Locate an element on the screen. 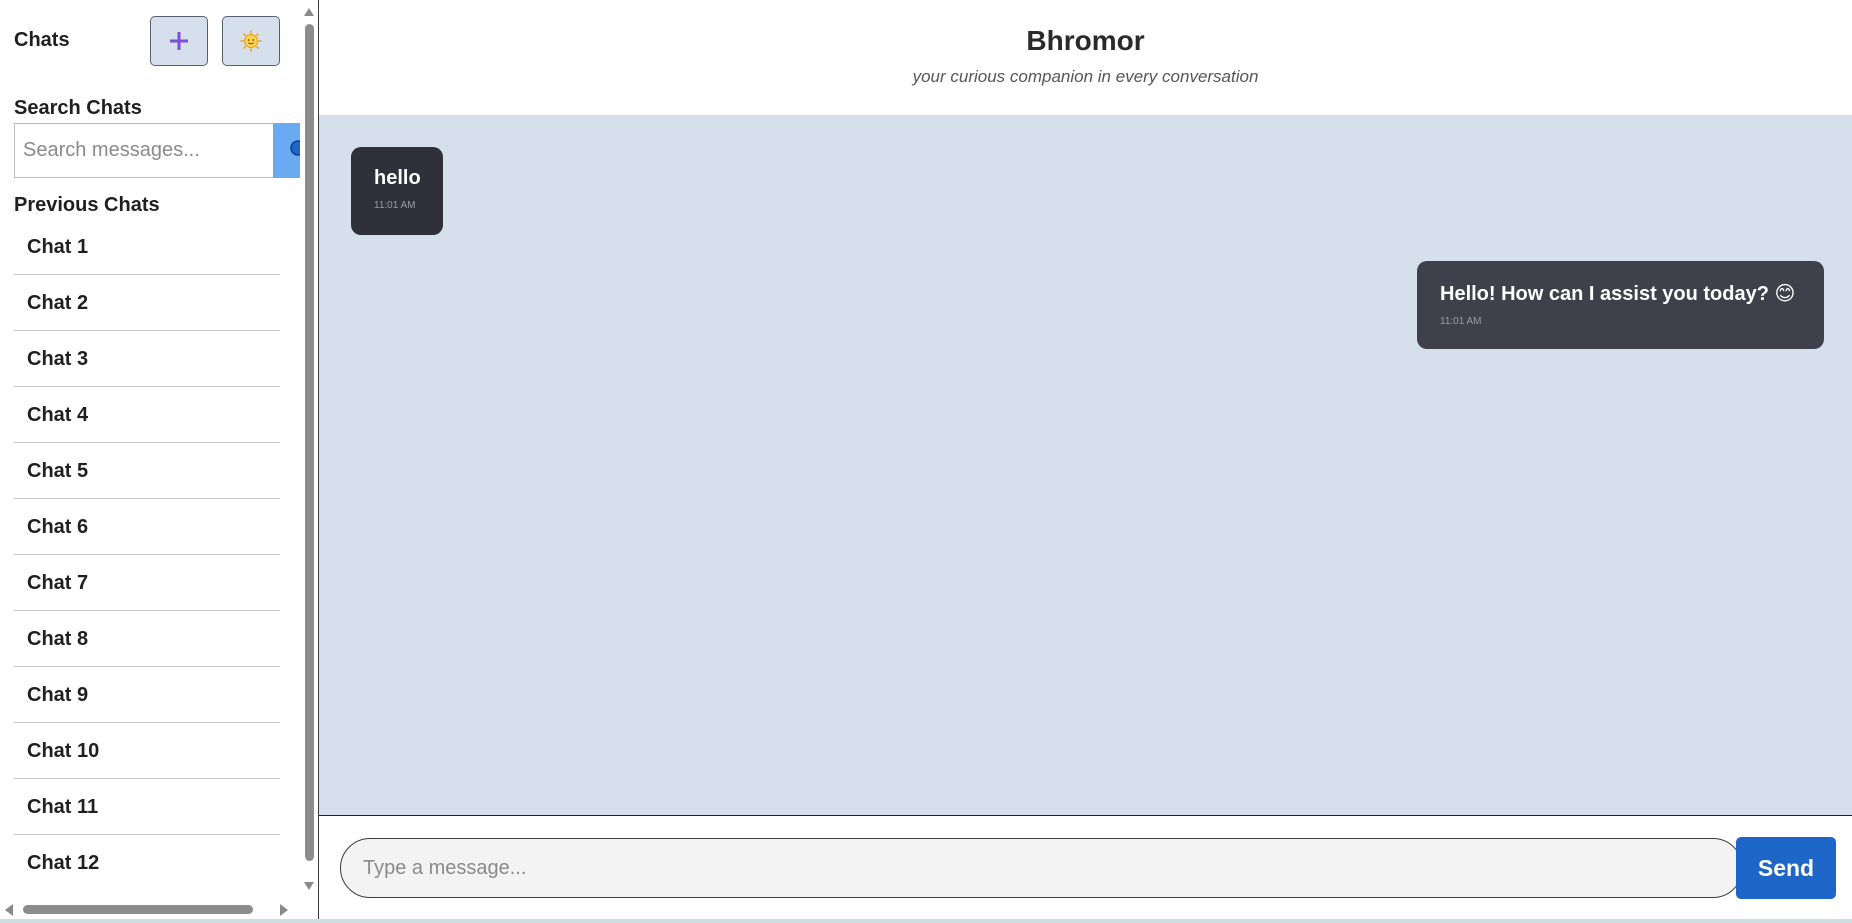 This screenshot has height=923, width=1852. search-chats-label: Search Chats is located at coordinates (78, 108).